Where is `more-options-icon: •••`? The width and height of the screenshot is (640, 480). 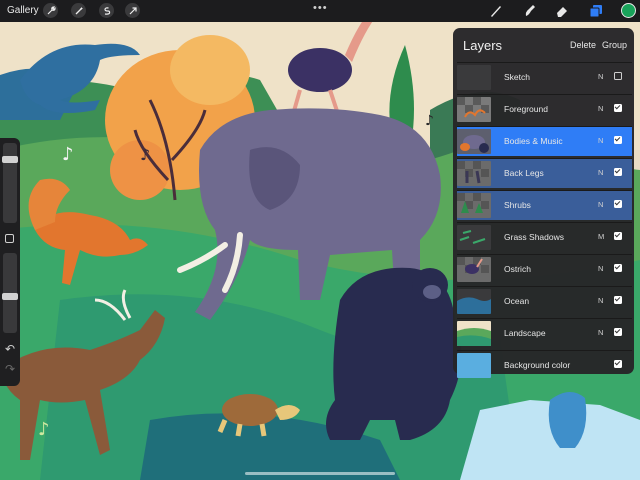 more-options-icon: ••• is located at coordinates (320, 8).